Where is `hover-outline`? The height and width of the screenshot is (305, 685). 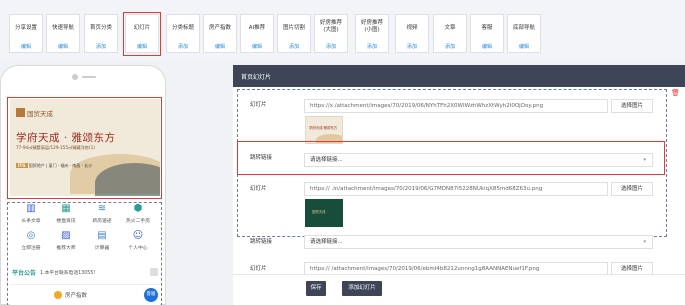
hover-outline is located at coordinates (84, 253).